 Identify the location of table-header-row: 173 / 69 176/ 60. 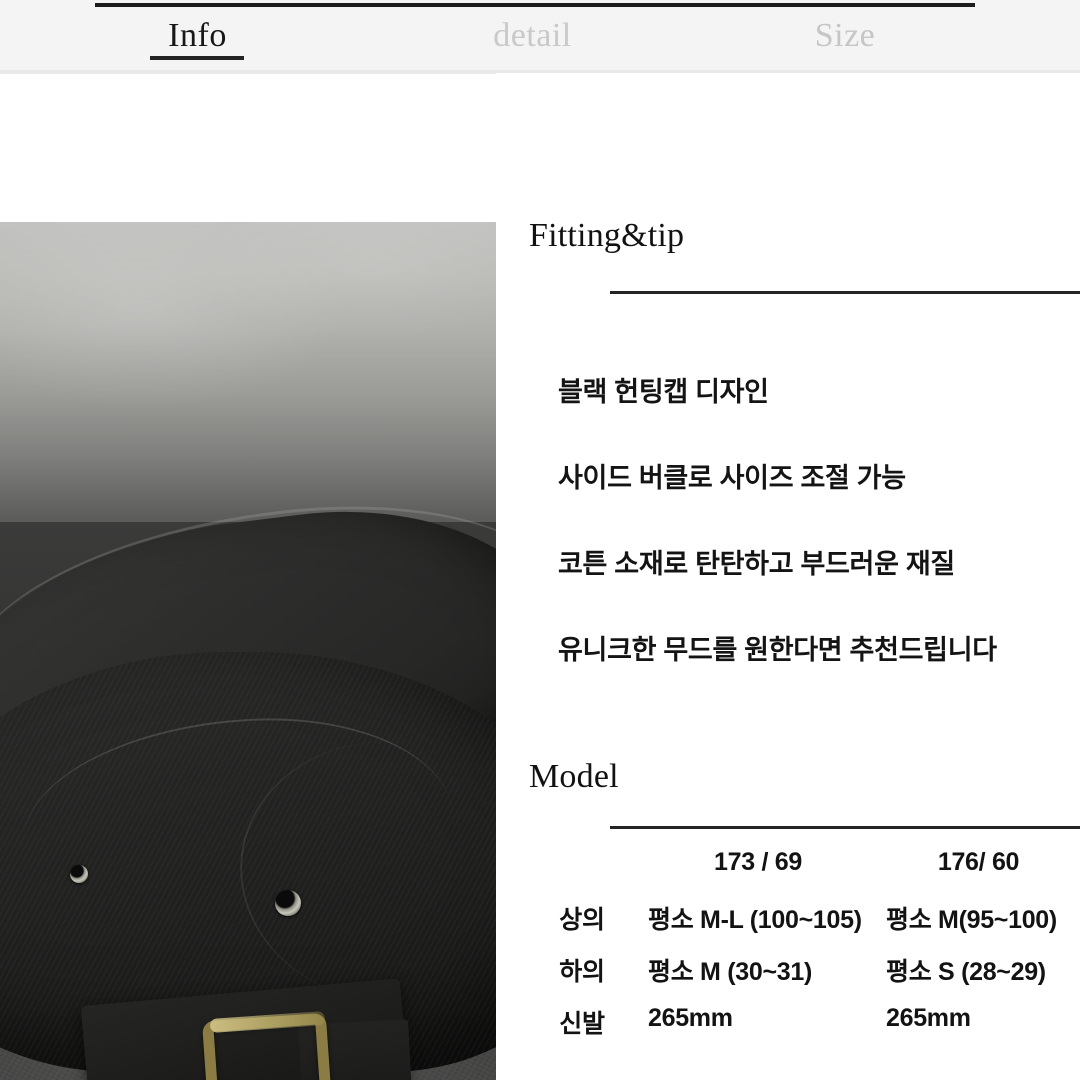
(788, 874).